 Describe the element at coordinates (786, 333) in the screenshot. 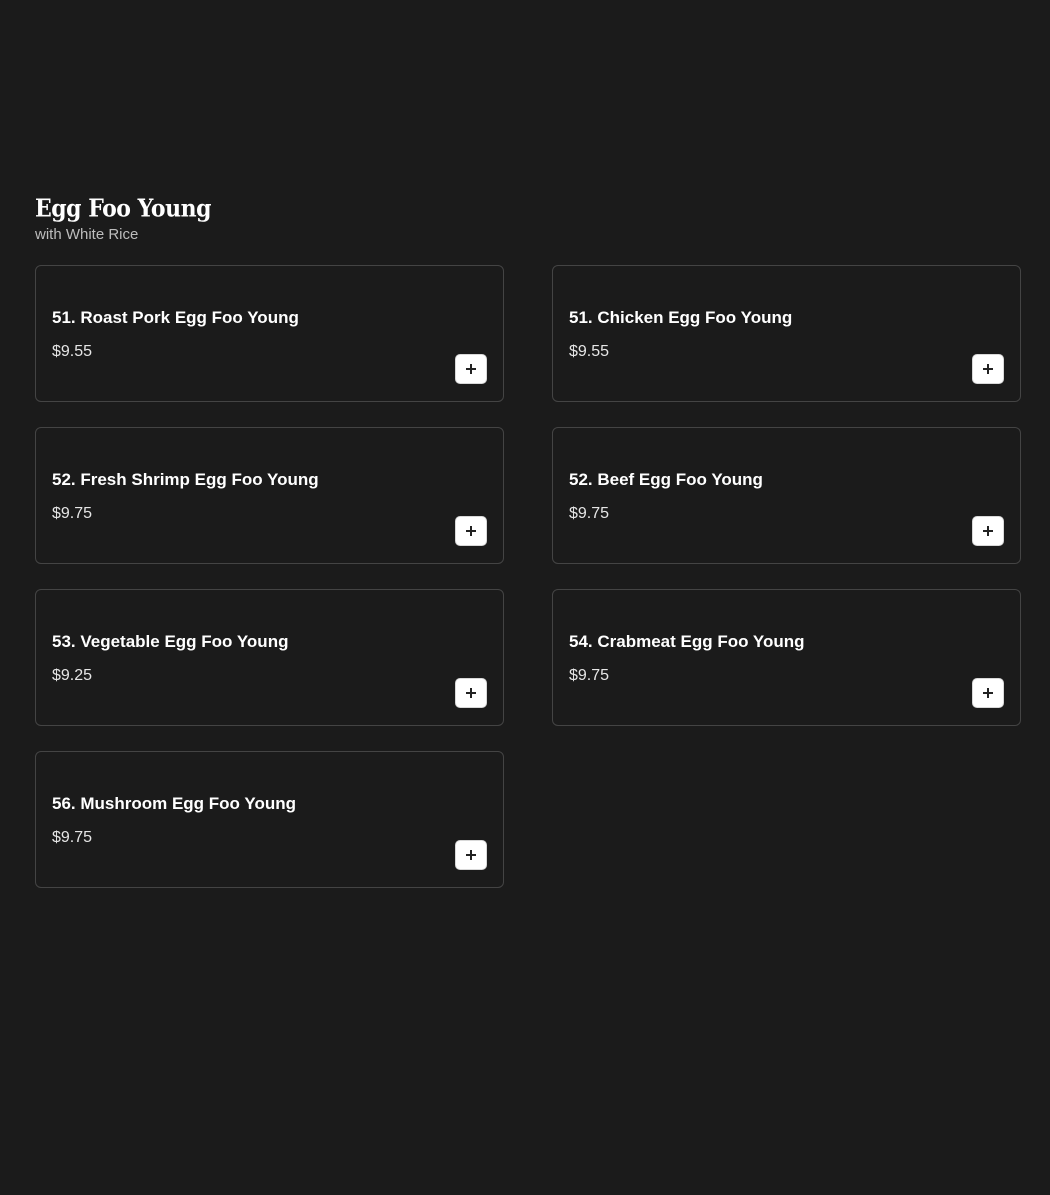

I see `menu-item-card: 51. Chicken Egg Foo Young $9.55` at that location.